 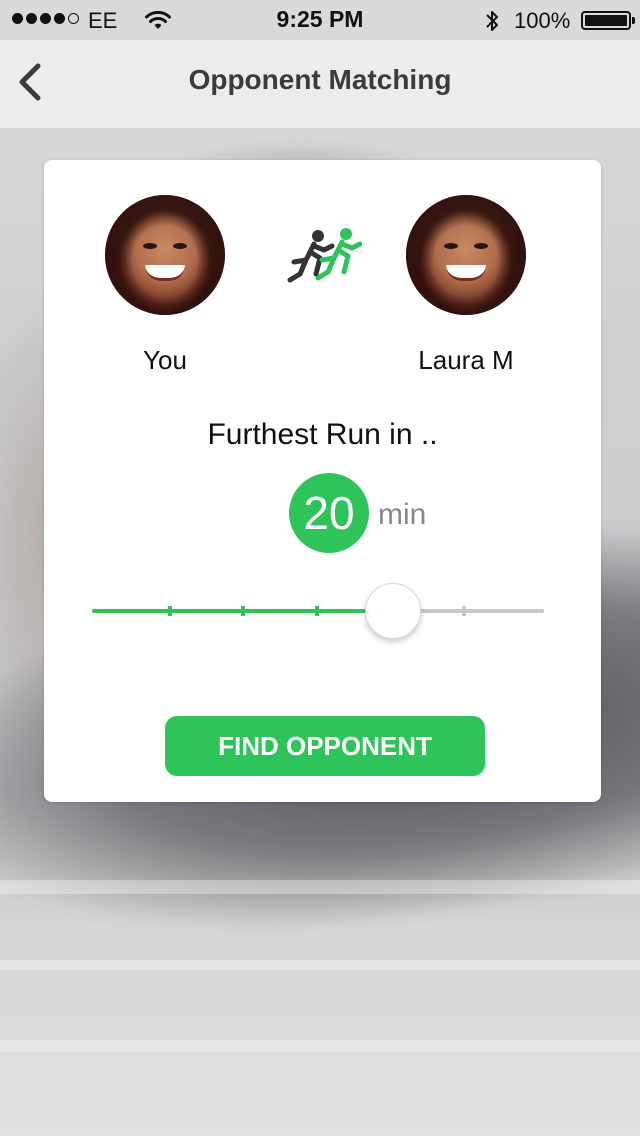 I want to click on bluetooth-icon, so click(x=492, y=24).